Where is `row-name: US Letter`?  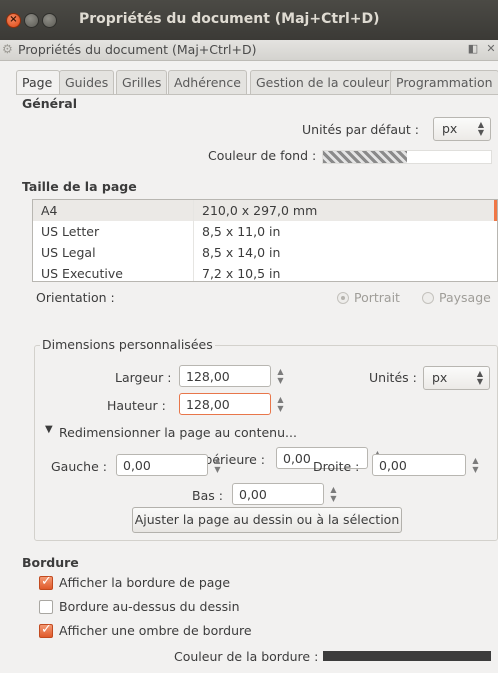
row-name: US Letter is located at coordinates (70, 231).